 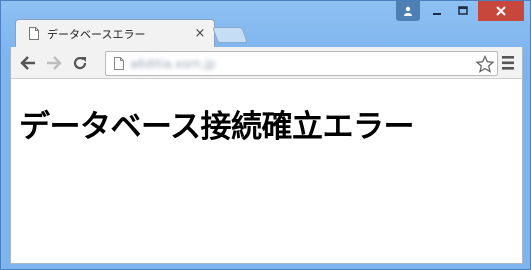 I want to click on window-controls, so click(x=474, y=12).